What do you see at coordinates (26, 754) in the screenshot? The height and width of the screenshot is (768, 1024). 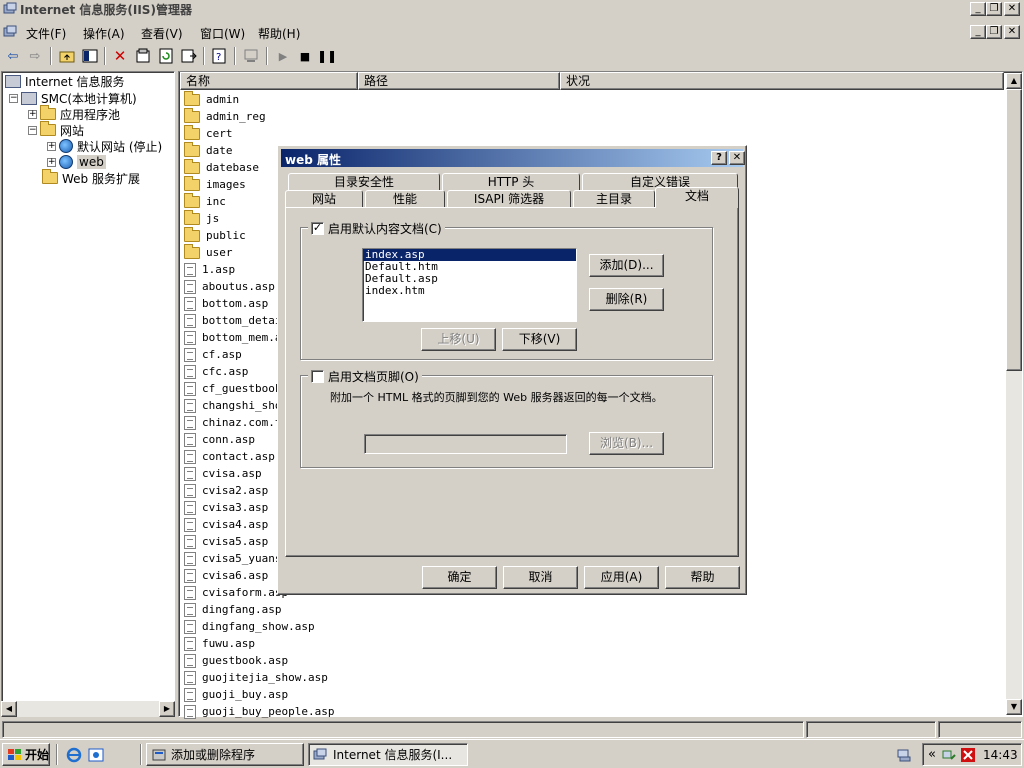 I see `start-button: 开始` at bounding box center [26, 754].